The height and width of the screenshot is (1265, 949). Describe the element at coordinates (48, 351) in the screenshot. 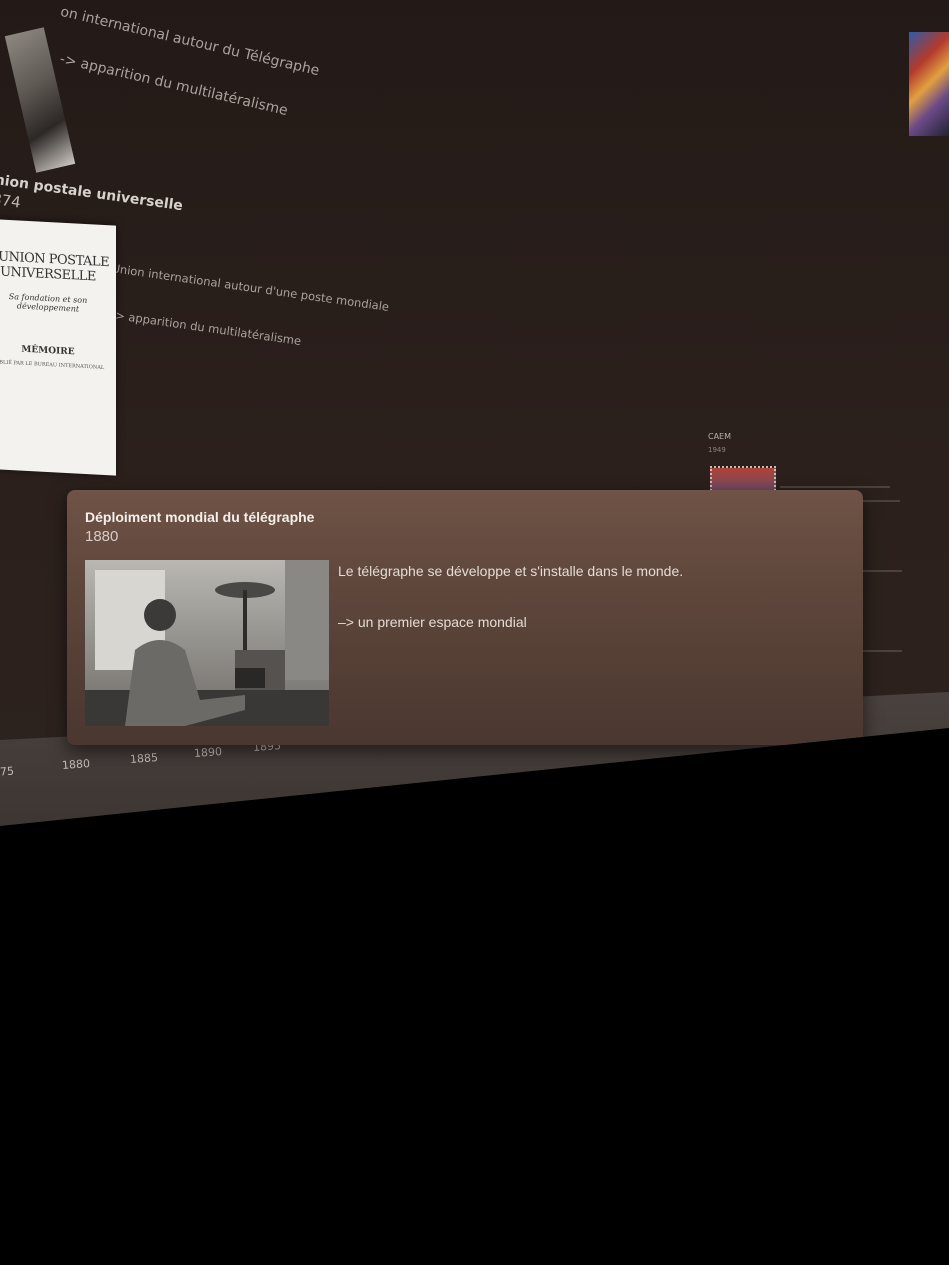

I see `doc-memoire: MÉMOIRE` at that location.